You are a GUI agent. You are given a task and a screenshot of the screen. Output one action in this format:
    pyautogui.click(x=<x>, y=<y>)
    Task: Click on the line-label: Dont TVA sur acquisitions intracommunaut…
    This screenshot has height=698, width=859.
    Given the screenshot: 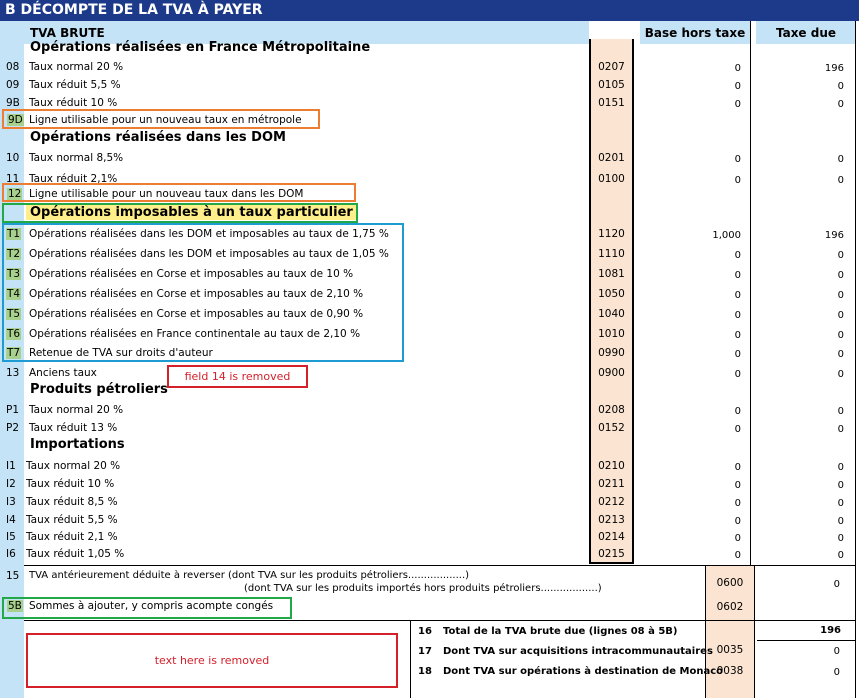 What is the action you would take?
    pyautogui.click(x=578, y=651)
    